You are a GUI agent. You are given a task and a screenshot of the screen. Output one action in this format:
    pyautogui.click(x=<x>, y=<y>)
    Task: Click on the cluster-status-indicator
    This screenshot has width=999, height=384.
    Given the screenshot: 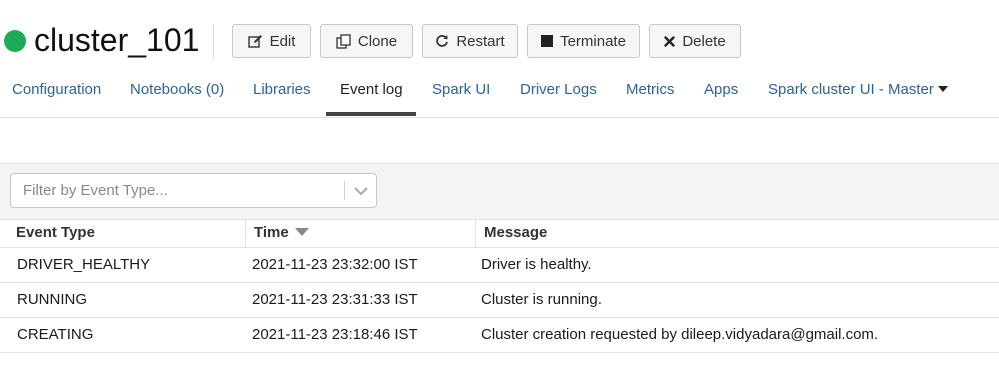 What is the action you would take?
    pyautogui.click(x=15, y=41)
    